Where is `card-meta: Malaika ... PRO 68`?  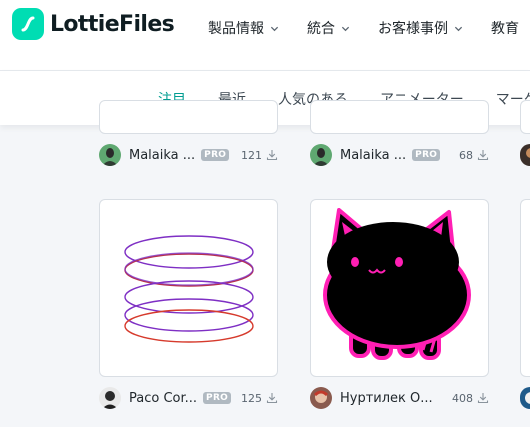
card-meta: Malaika ... PRO 68 is located at coordinates (399, 155).